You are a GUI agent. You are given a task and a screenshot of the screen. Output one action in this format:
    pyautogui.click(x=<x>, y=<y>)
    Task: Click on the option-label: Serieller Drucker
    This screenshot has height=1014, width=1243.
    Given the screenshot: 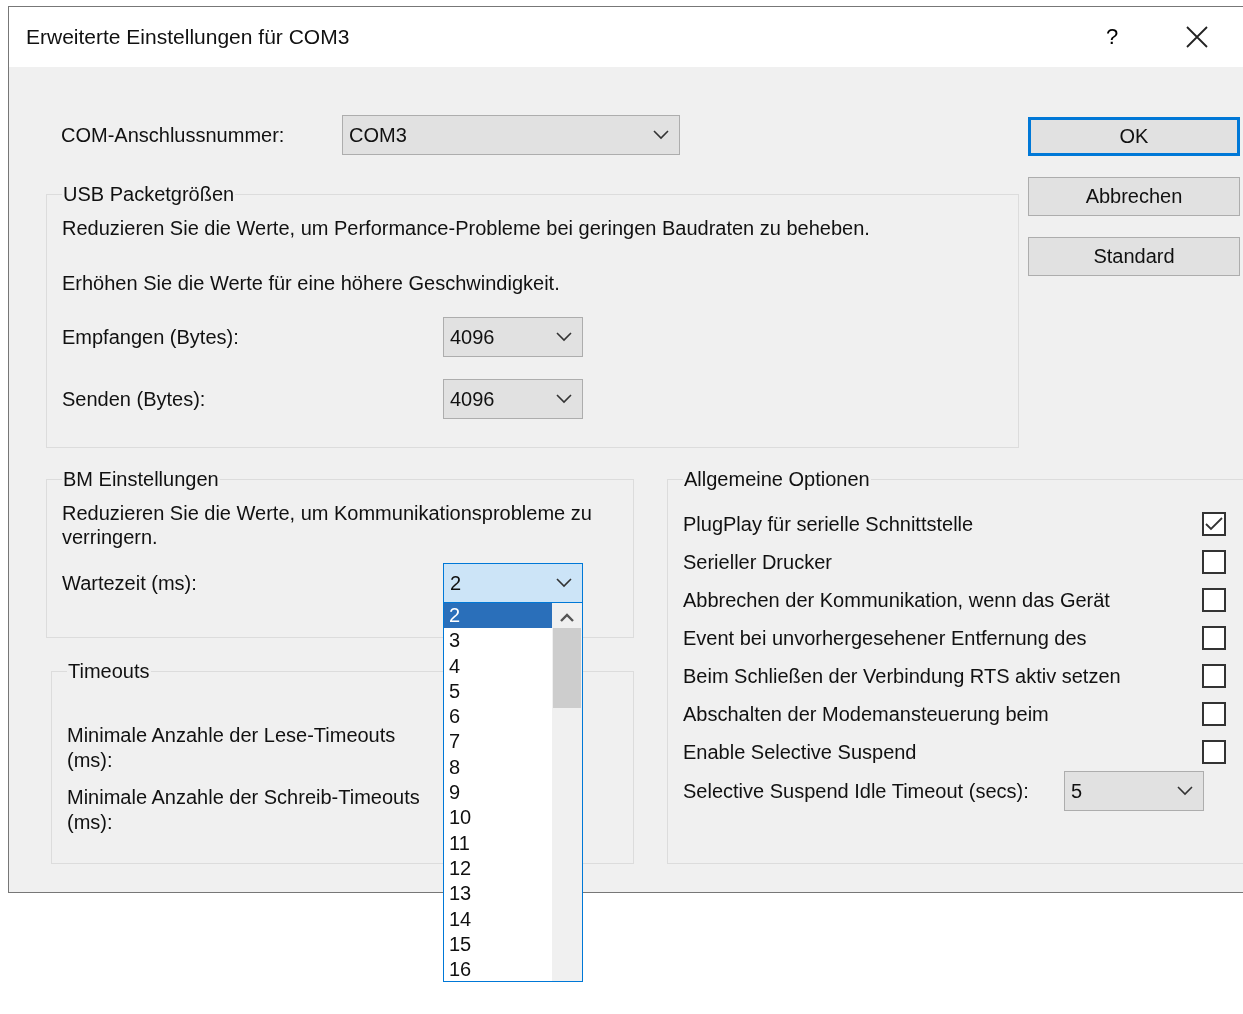 What is the action you would take?
    pyautogui.click(x=758, y=562)
    